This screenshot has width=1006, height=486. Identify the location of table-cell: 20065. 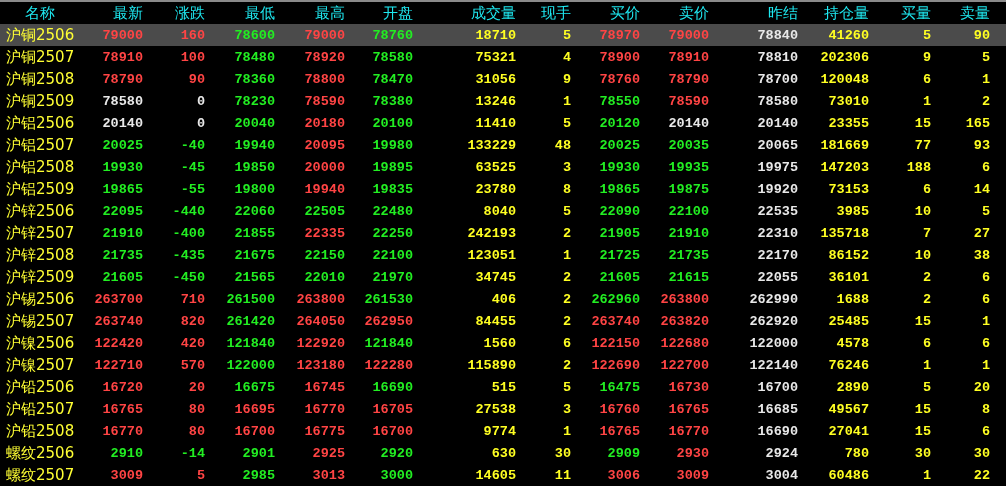
(777, 145).